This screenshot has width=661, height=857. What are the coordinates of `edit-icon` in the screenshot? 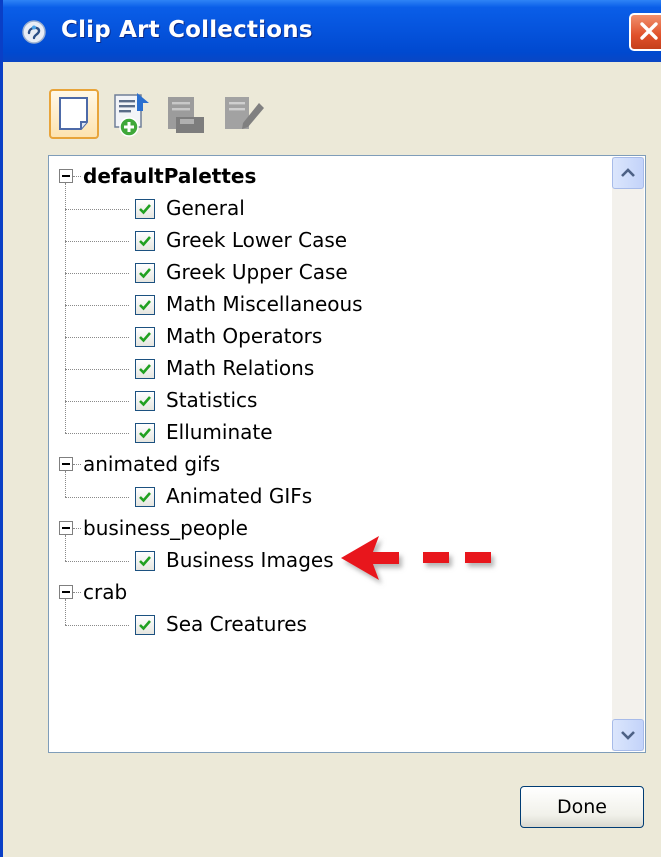 It's located at (244, 113).